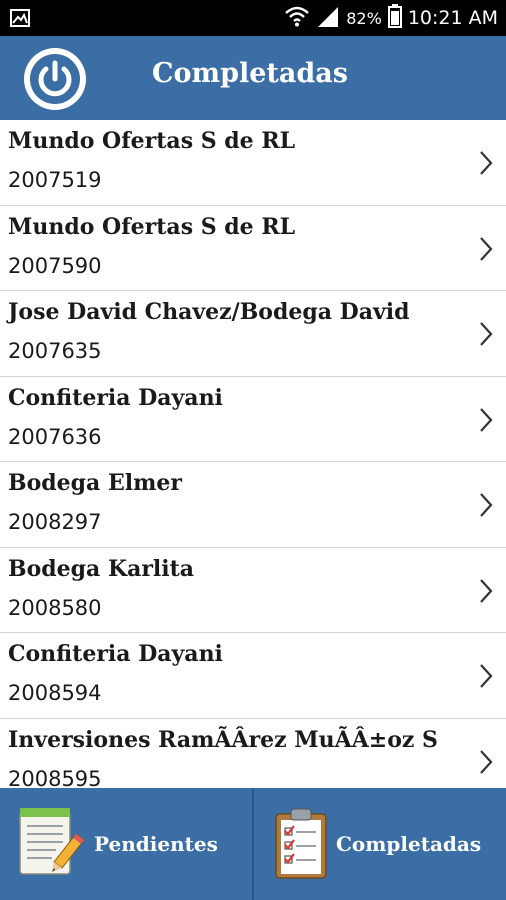  Describe the element at coordinates (209, 312) in the screenshot. I see `customer-name: Jose David Chavez/Bodega David` at that location.